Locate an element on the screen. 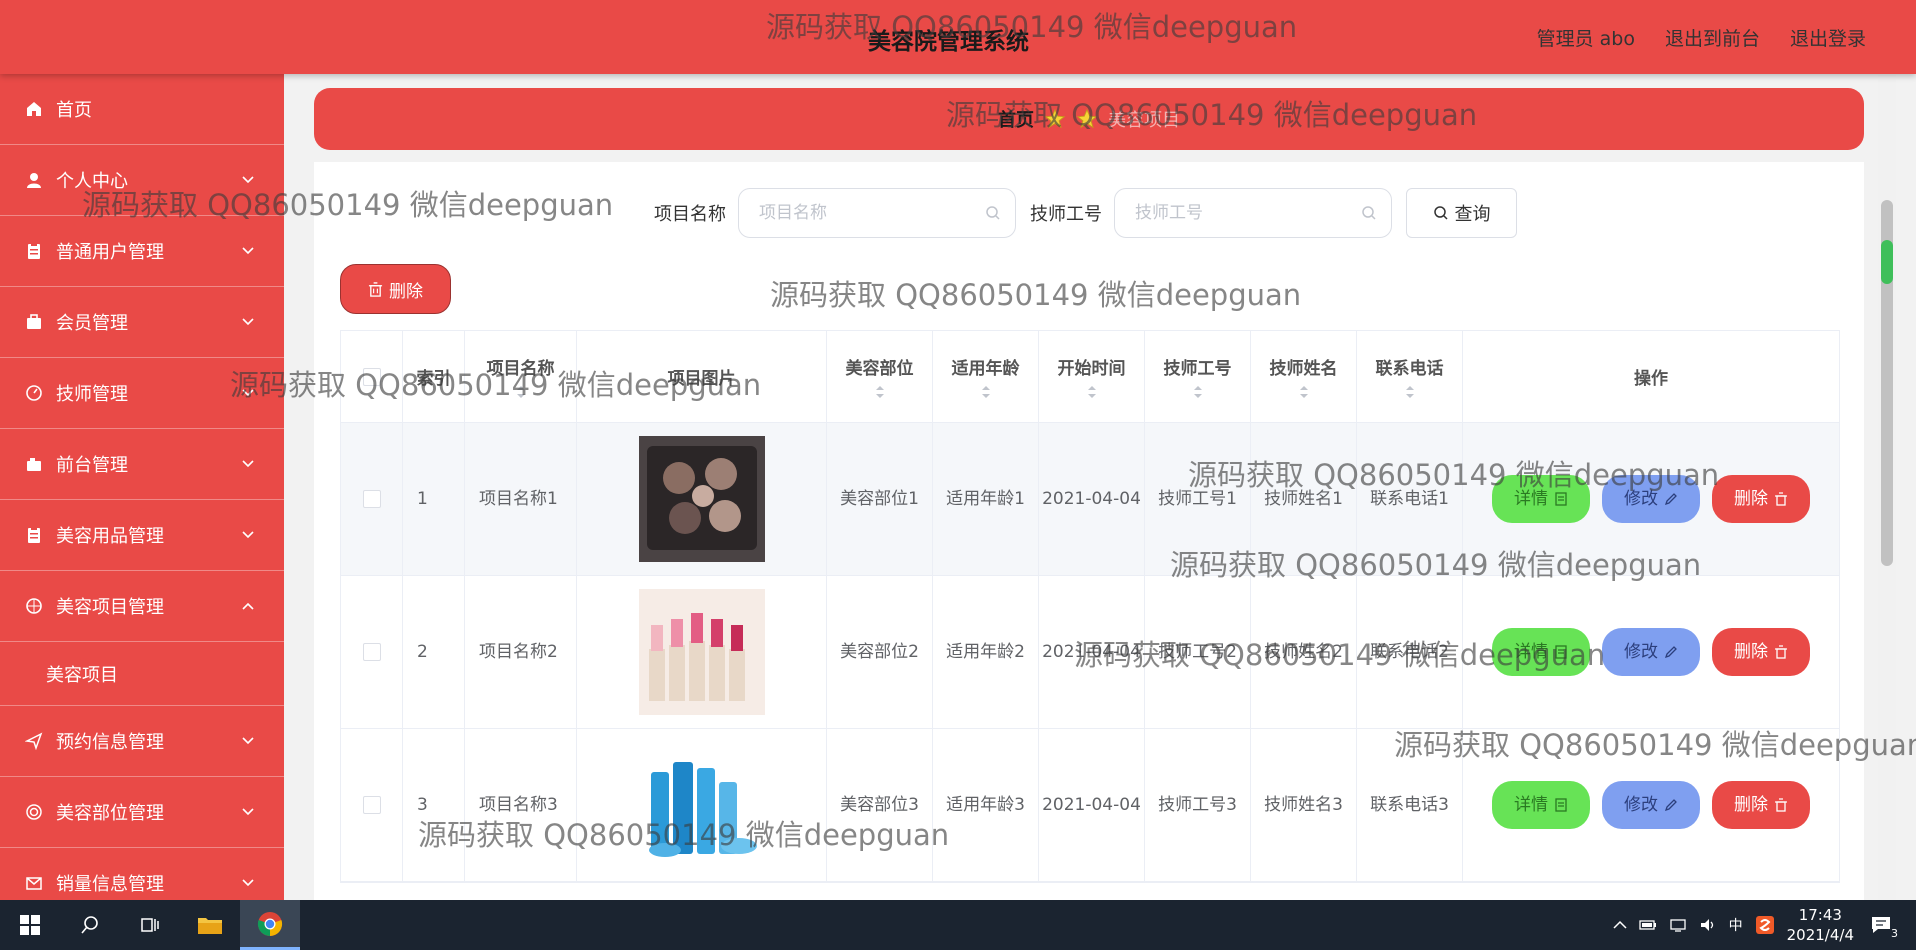 Image resolution: width=1916 pixels, height=950 pixels. aperture-icon is located at coordinates (34, 606).